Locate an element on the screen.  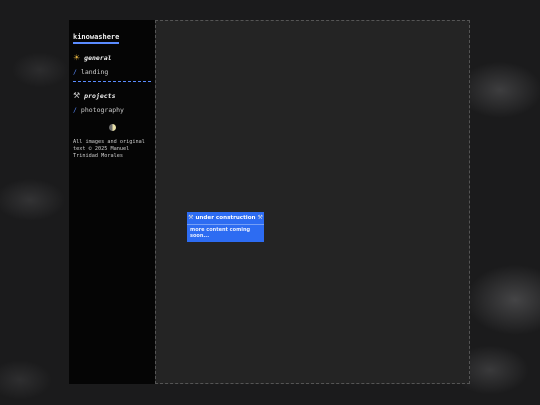
nav-link-landing: / landing is located at coordinates (114, 72).